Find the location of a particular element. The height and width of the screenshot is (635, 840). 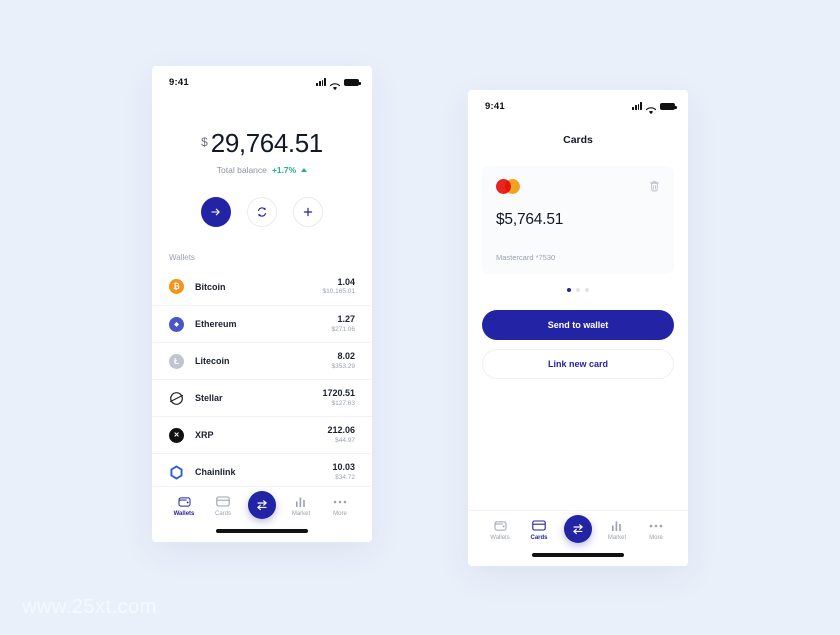

card-number-label: Mastercard *7530 is located at coordinates (526, 257).